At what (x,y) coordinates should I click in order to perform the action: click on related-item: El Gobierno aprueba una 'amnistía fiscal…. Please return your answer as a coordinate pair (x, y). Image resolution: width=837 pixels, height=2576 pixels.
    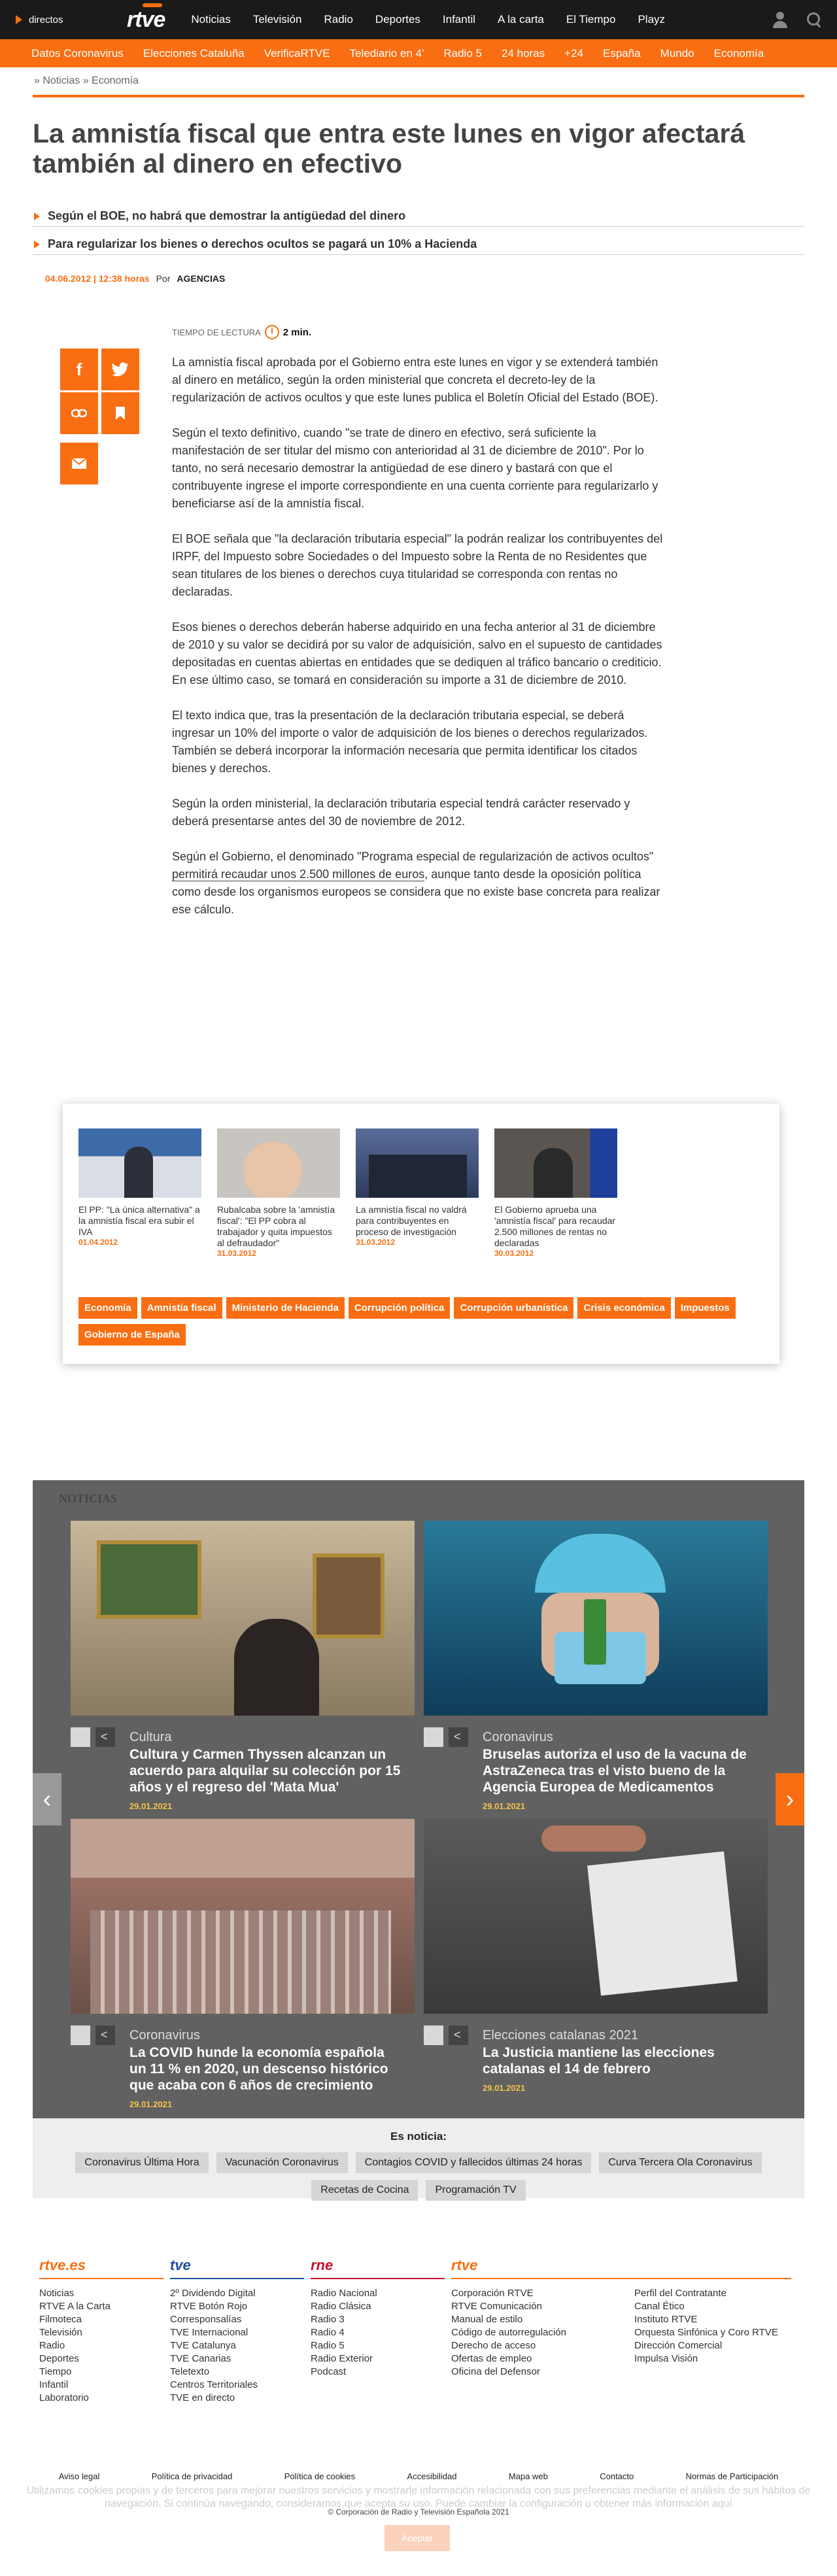
    Looking at the image, I should click on (555, 1193).